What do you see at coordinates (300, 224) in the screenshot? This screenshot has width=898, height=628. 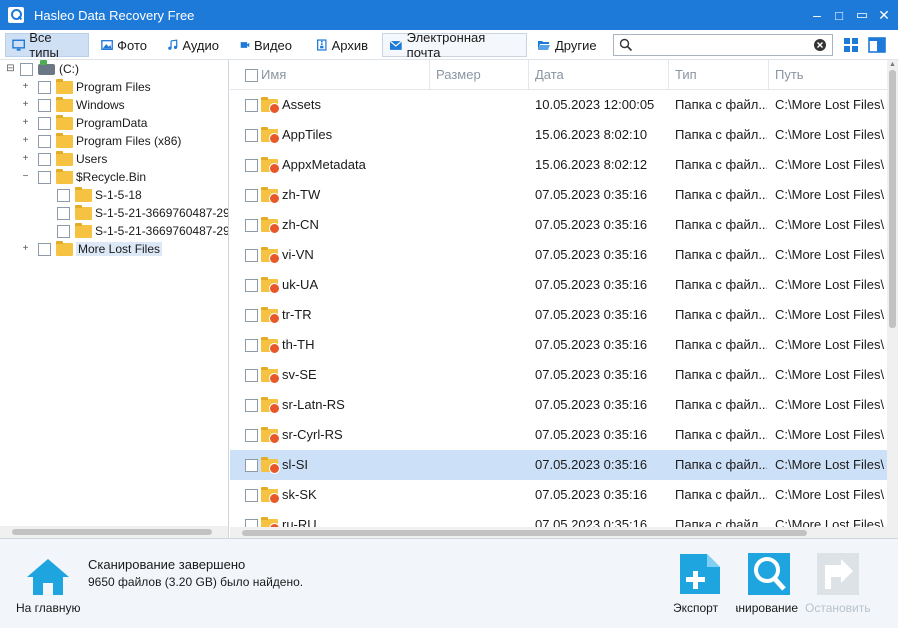 I see `cell-name: zh-CN` at bounding box center [300, 224].